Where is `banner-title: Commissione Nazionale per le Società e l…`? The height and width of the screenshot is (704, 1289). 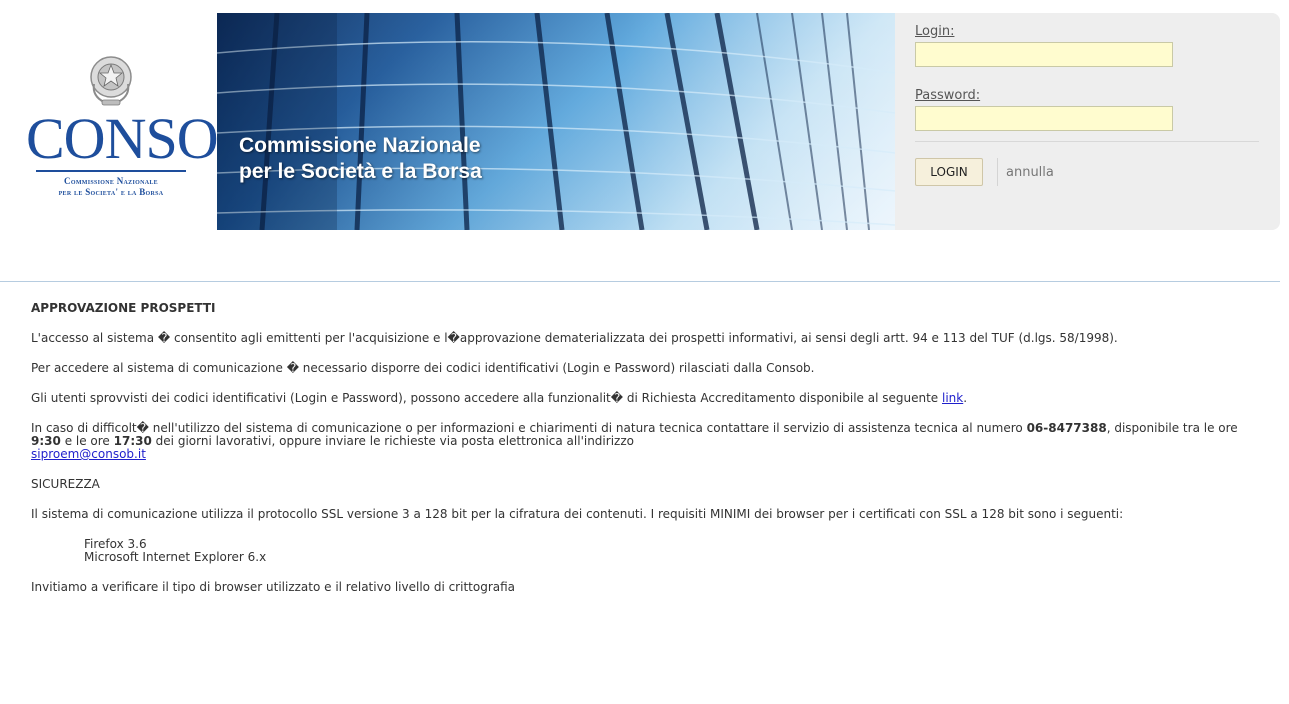 banner-title: Commissione Nazionale per le Società e l… is located at coordinates (360, 159).